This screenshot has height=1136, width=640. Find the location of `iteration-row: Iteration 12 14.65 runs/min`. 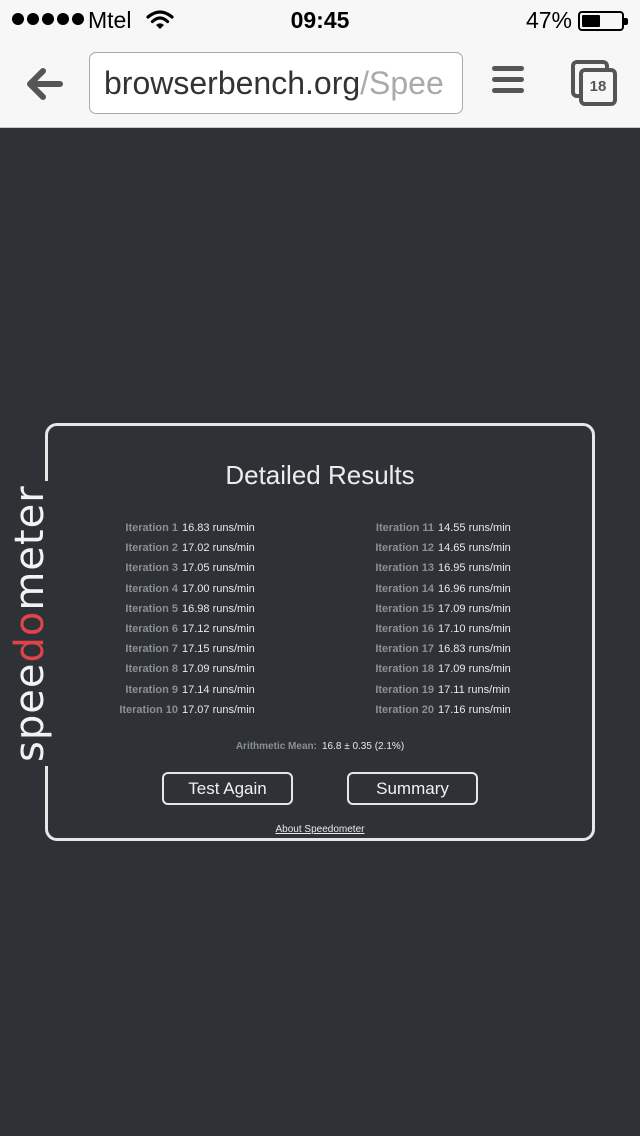

iteration-row: Iteration 12 14.65 runs/min is located at coordinates (444, 548).